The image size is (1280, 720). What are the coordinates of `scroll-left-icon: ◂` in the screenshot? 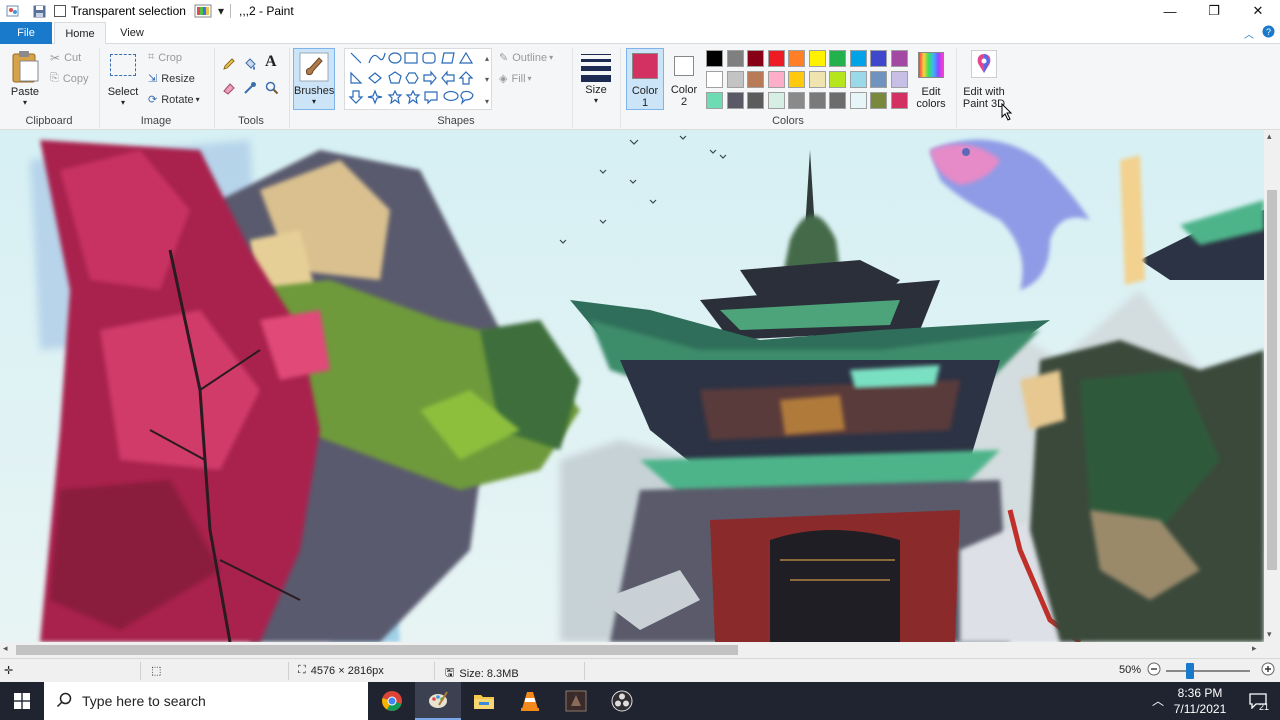 It's located at (5, 648).